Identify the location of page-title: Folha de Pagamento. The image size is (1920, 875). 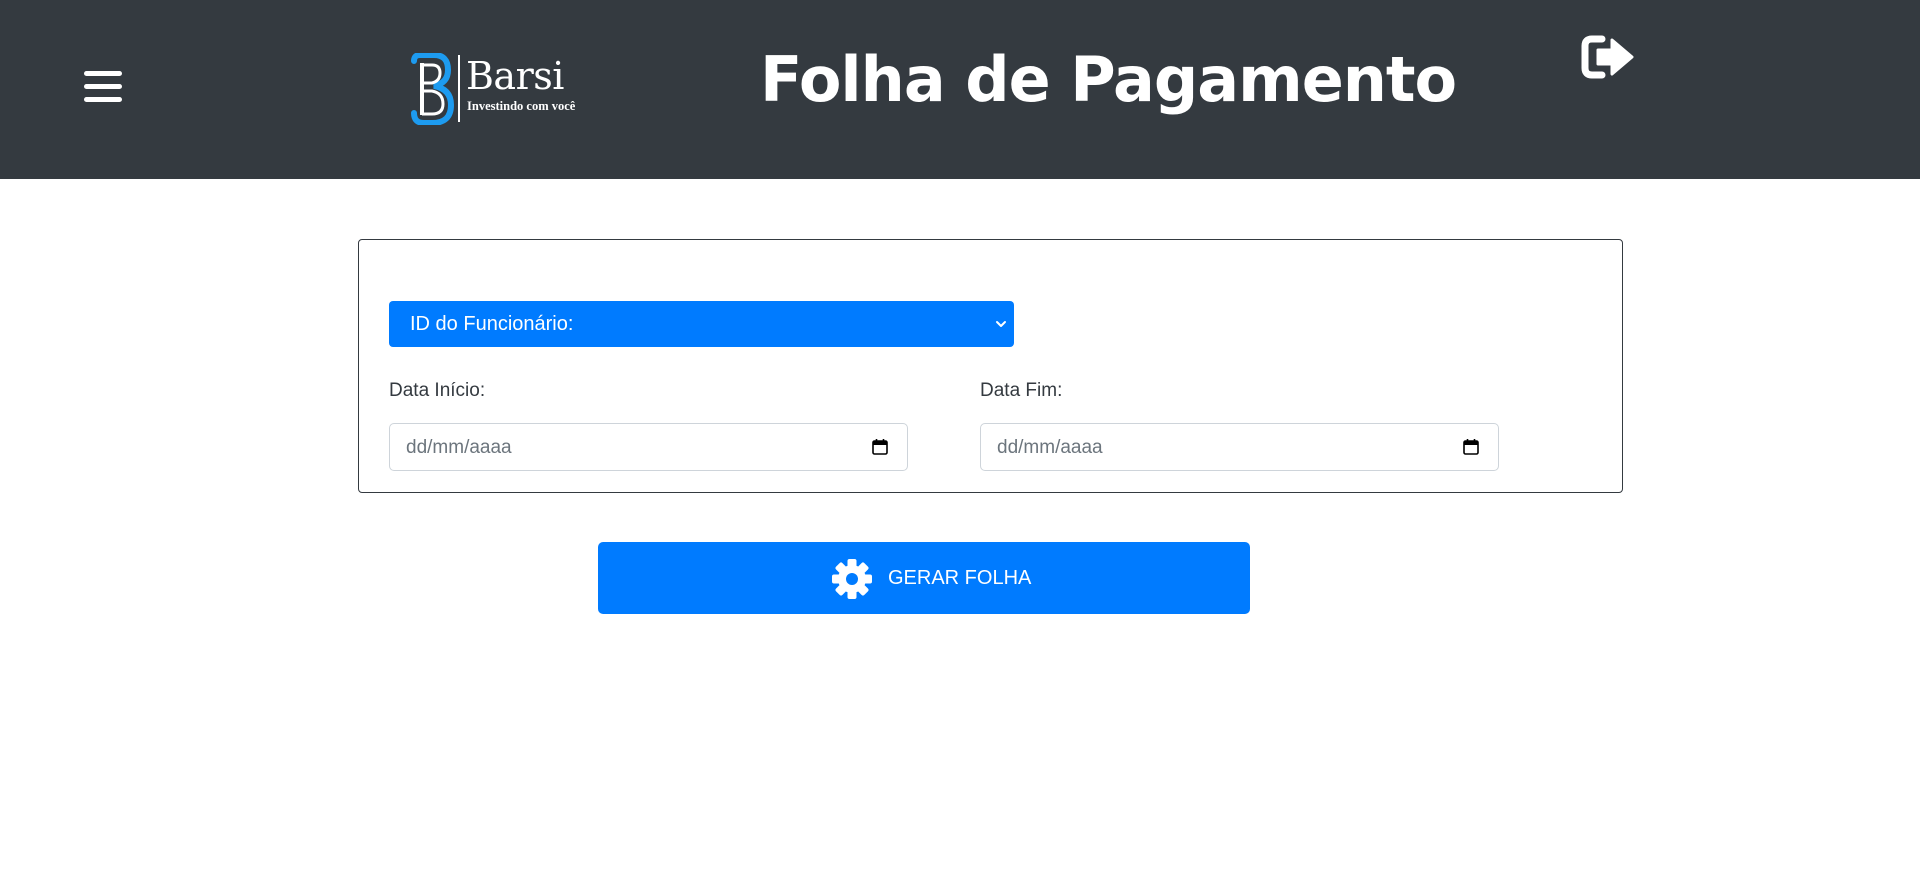
(1108, 79).